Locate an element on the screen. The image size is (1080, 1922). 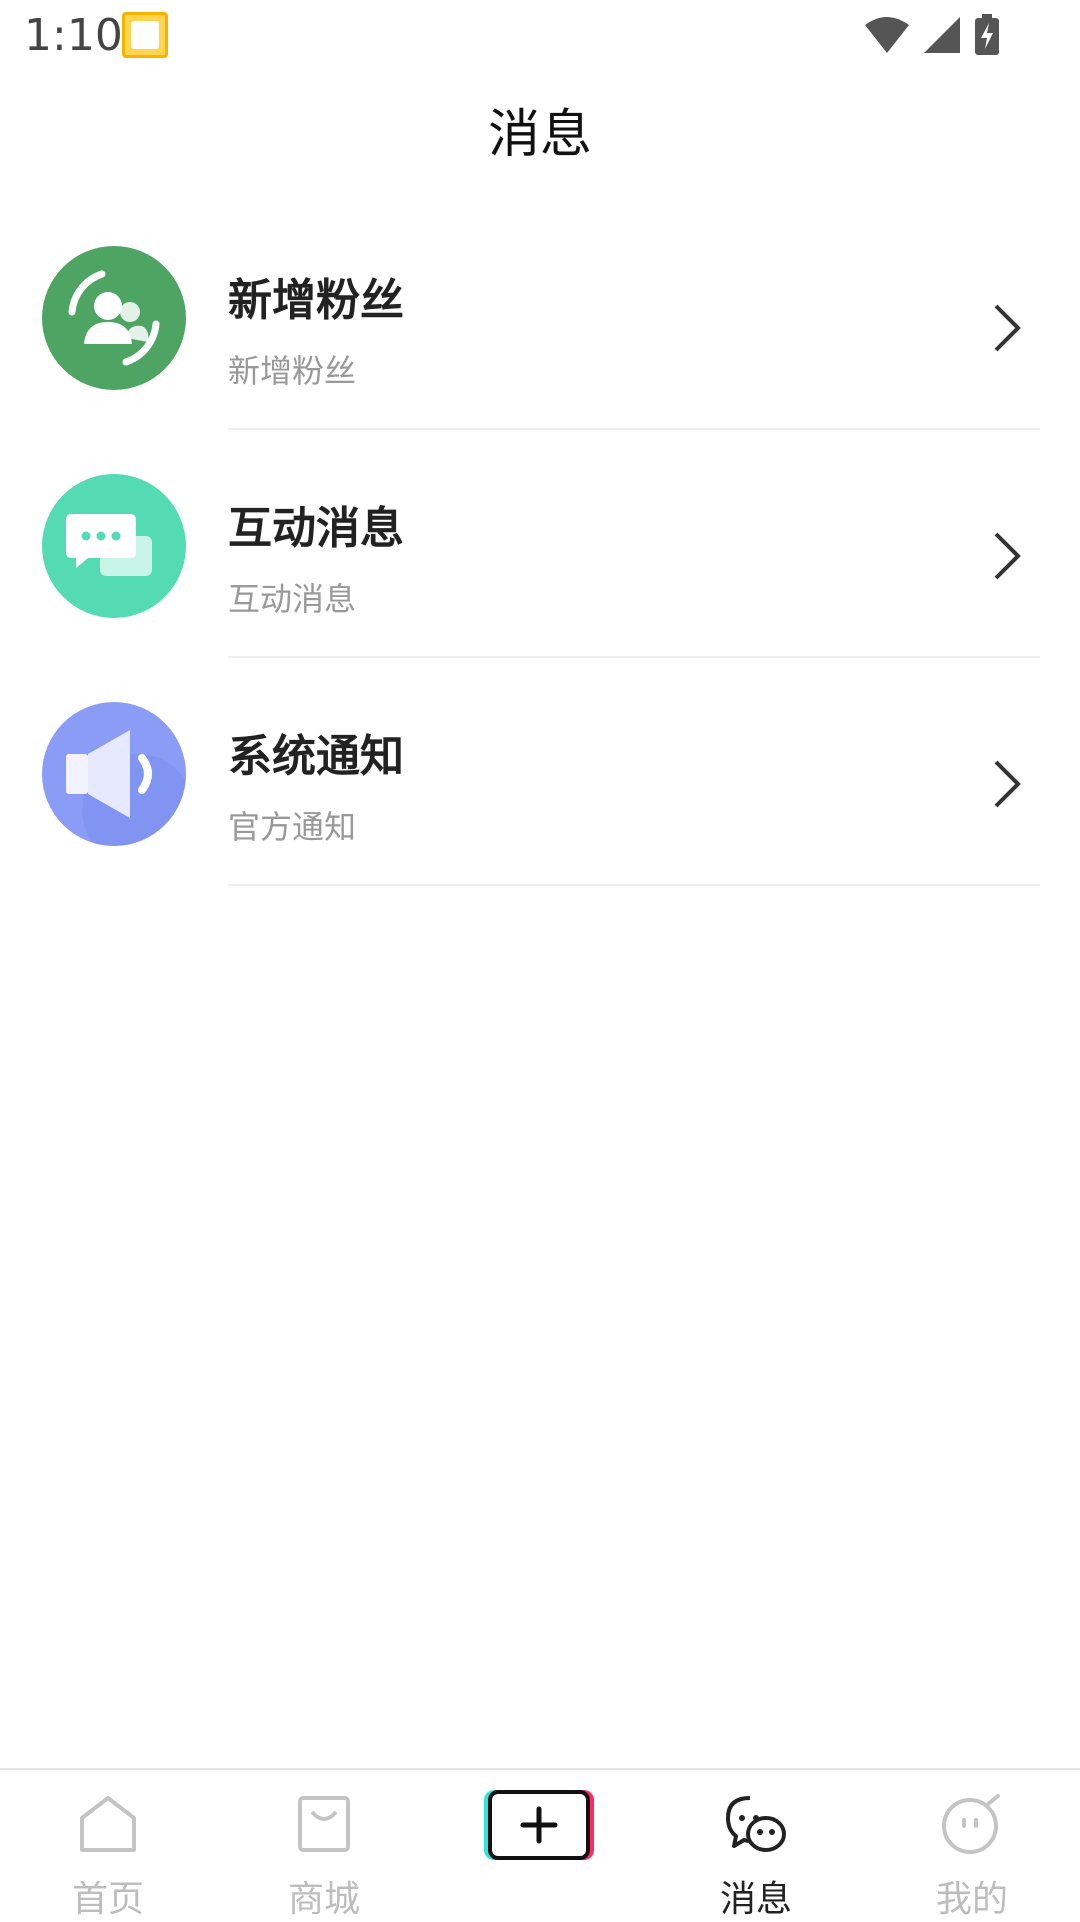
tab-home: 首页 is located at coordinates (108, 1845).